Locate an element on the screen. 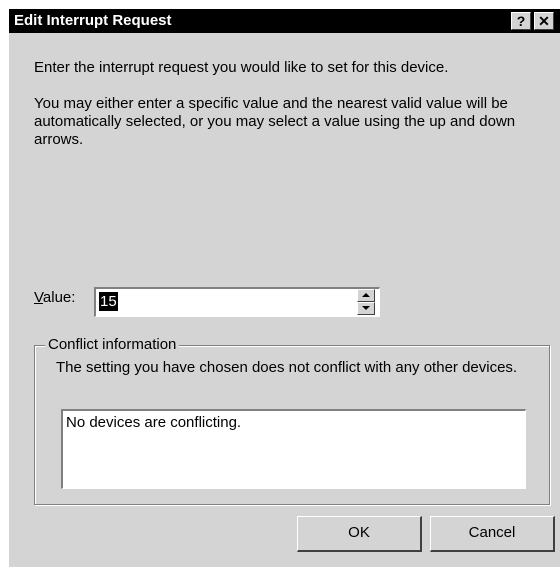  title-bar: Edit Interrupt Request ? ✕ is located at coordinates (284, 21).